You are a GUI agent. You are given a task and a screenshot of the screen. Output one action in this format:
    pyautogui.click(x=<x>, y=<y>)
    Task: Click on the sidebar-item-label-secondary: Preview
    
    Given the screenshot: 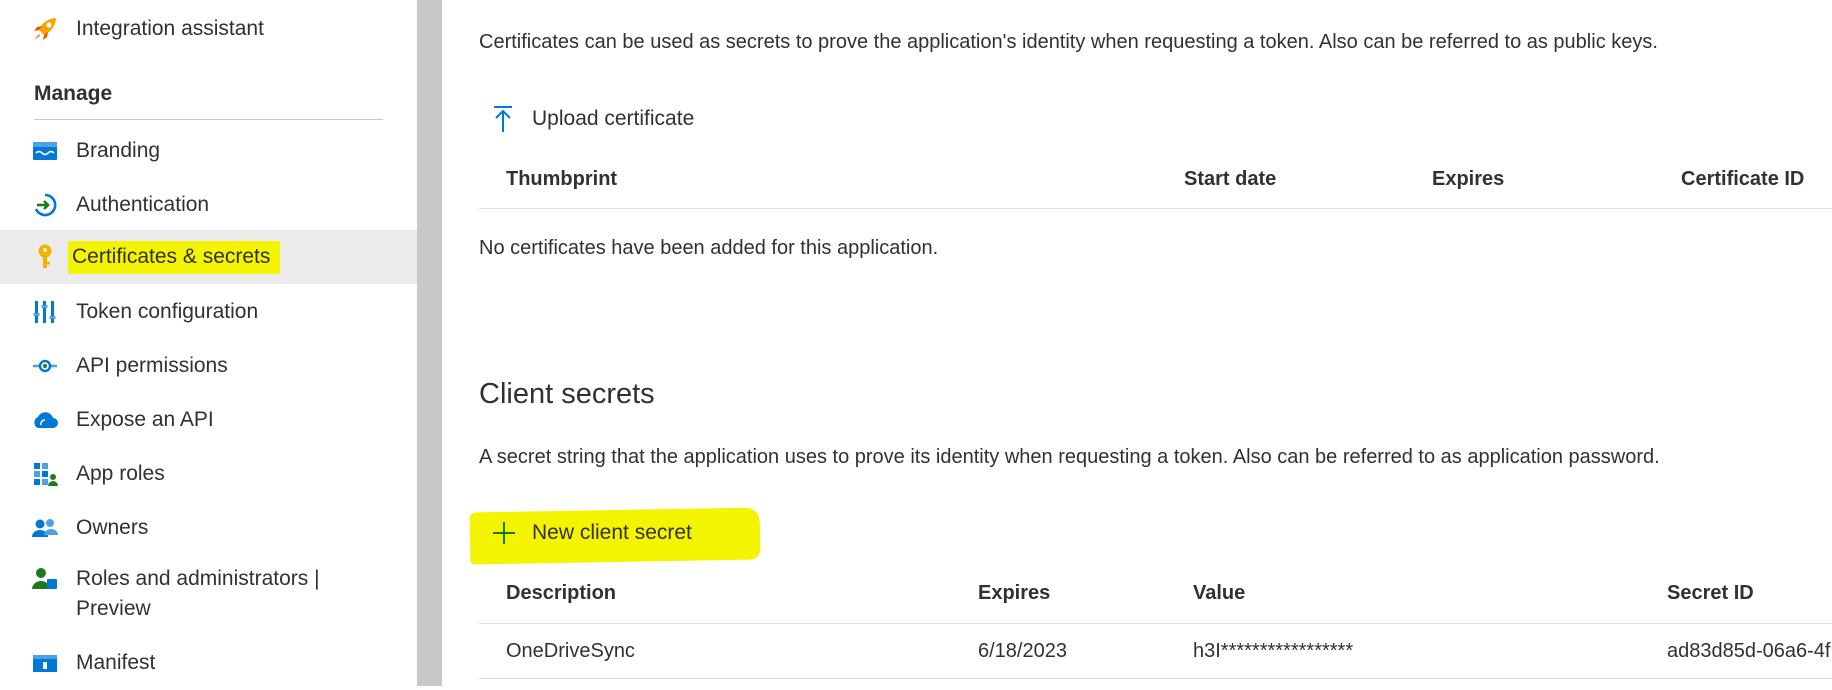 What is the action you would take?
    pyautogui.click(x=113, y=608)
    